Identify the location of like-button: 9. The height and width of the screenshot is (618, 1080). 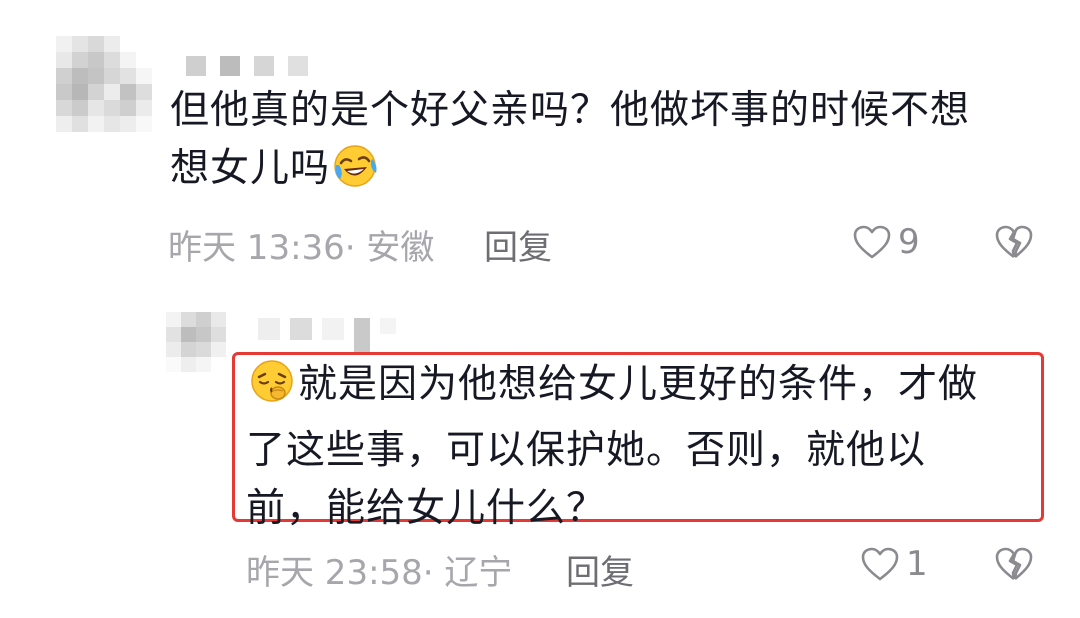
(886, 242).